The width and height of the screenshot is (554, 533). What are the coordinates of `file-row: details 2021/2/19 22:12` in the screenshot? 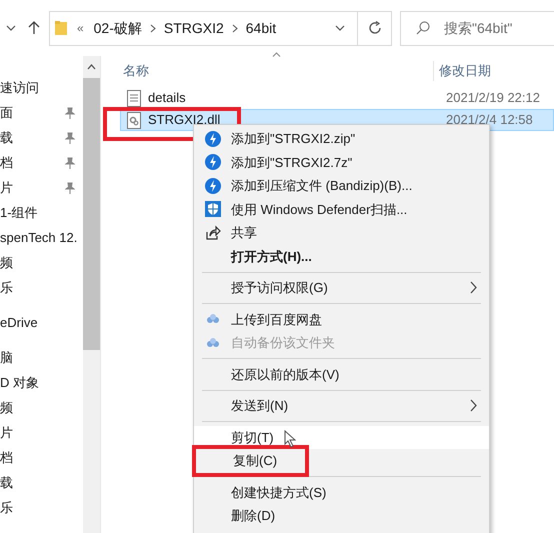 It's located at (337, 98).